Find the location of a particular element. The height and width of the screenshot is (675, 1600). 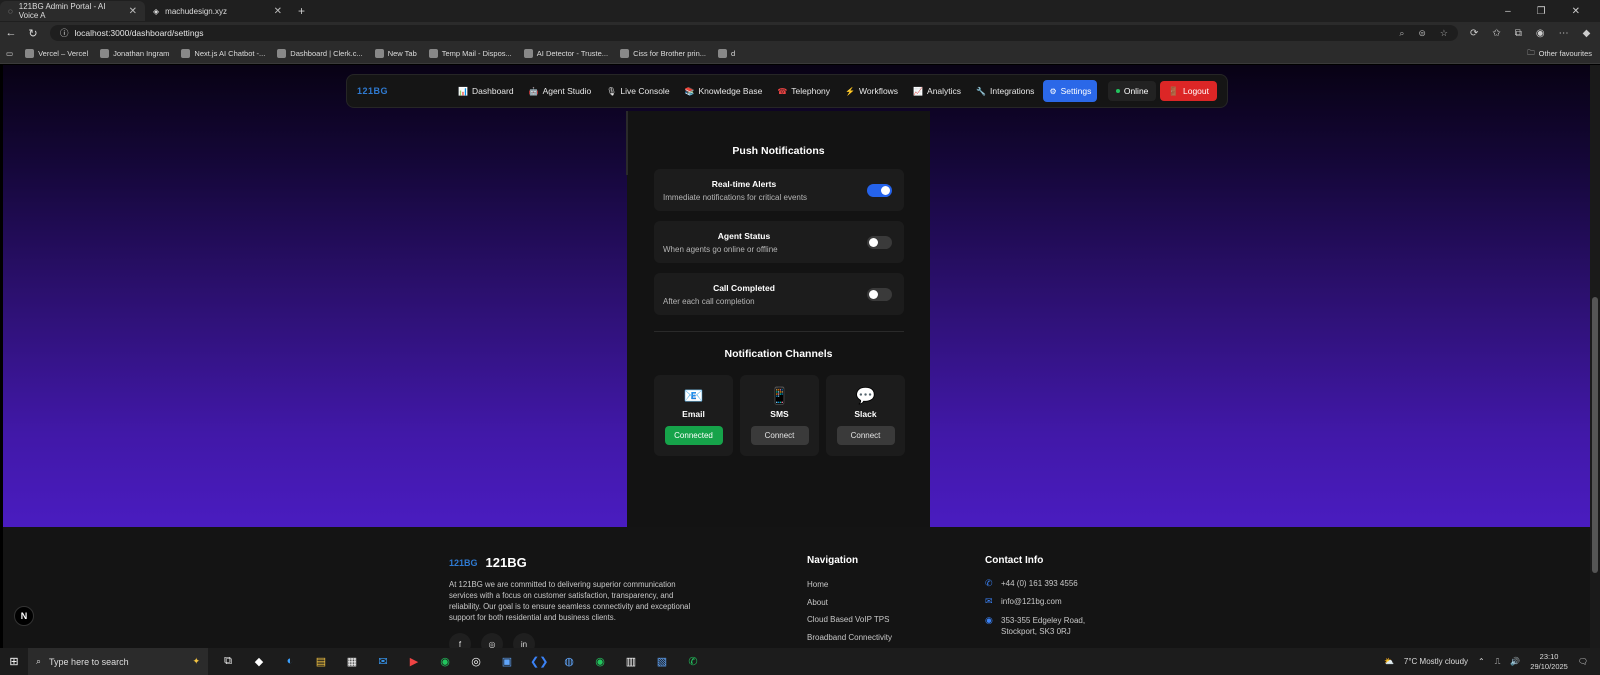

instagram-icon: ◎ is located at coordinates (492, 640).